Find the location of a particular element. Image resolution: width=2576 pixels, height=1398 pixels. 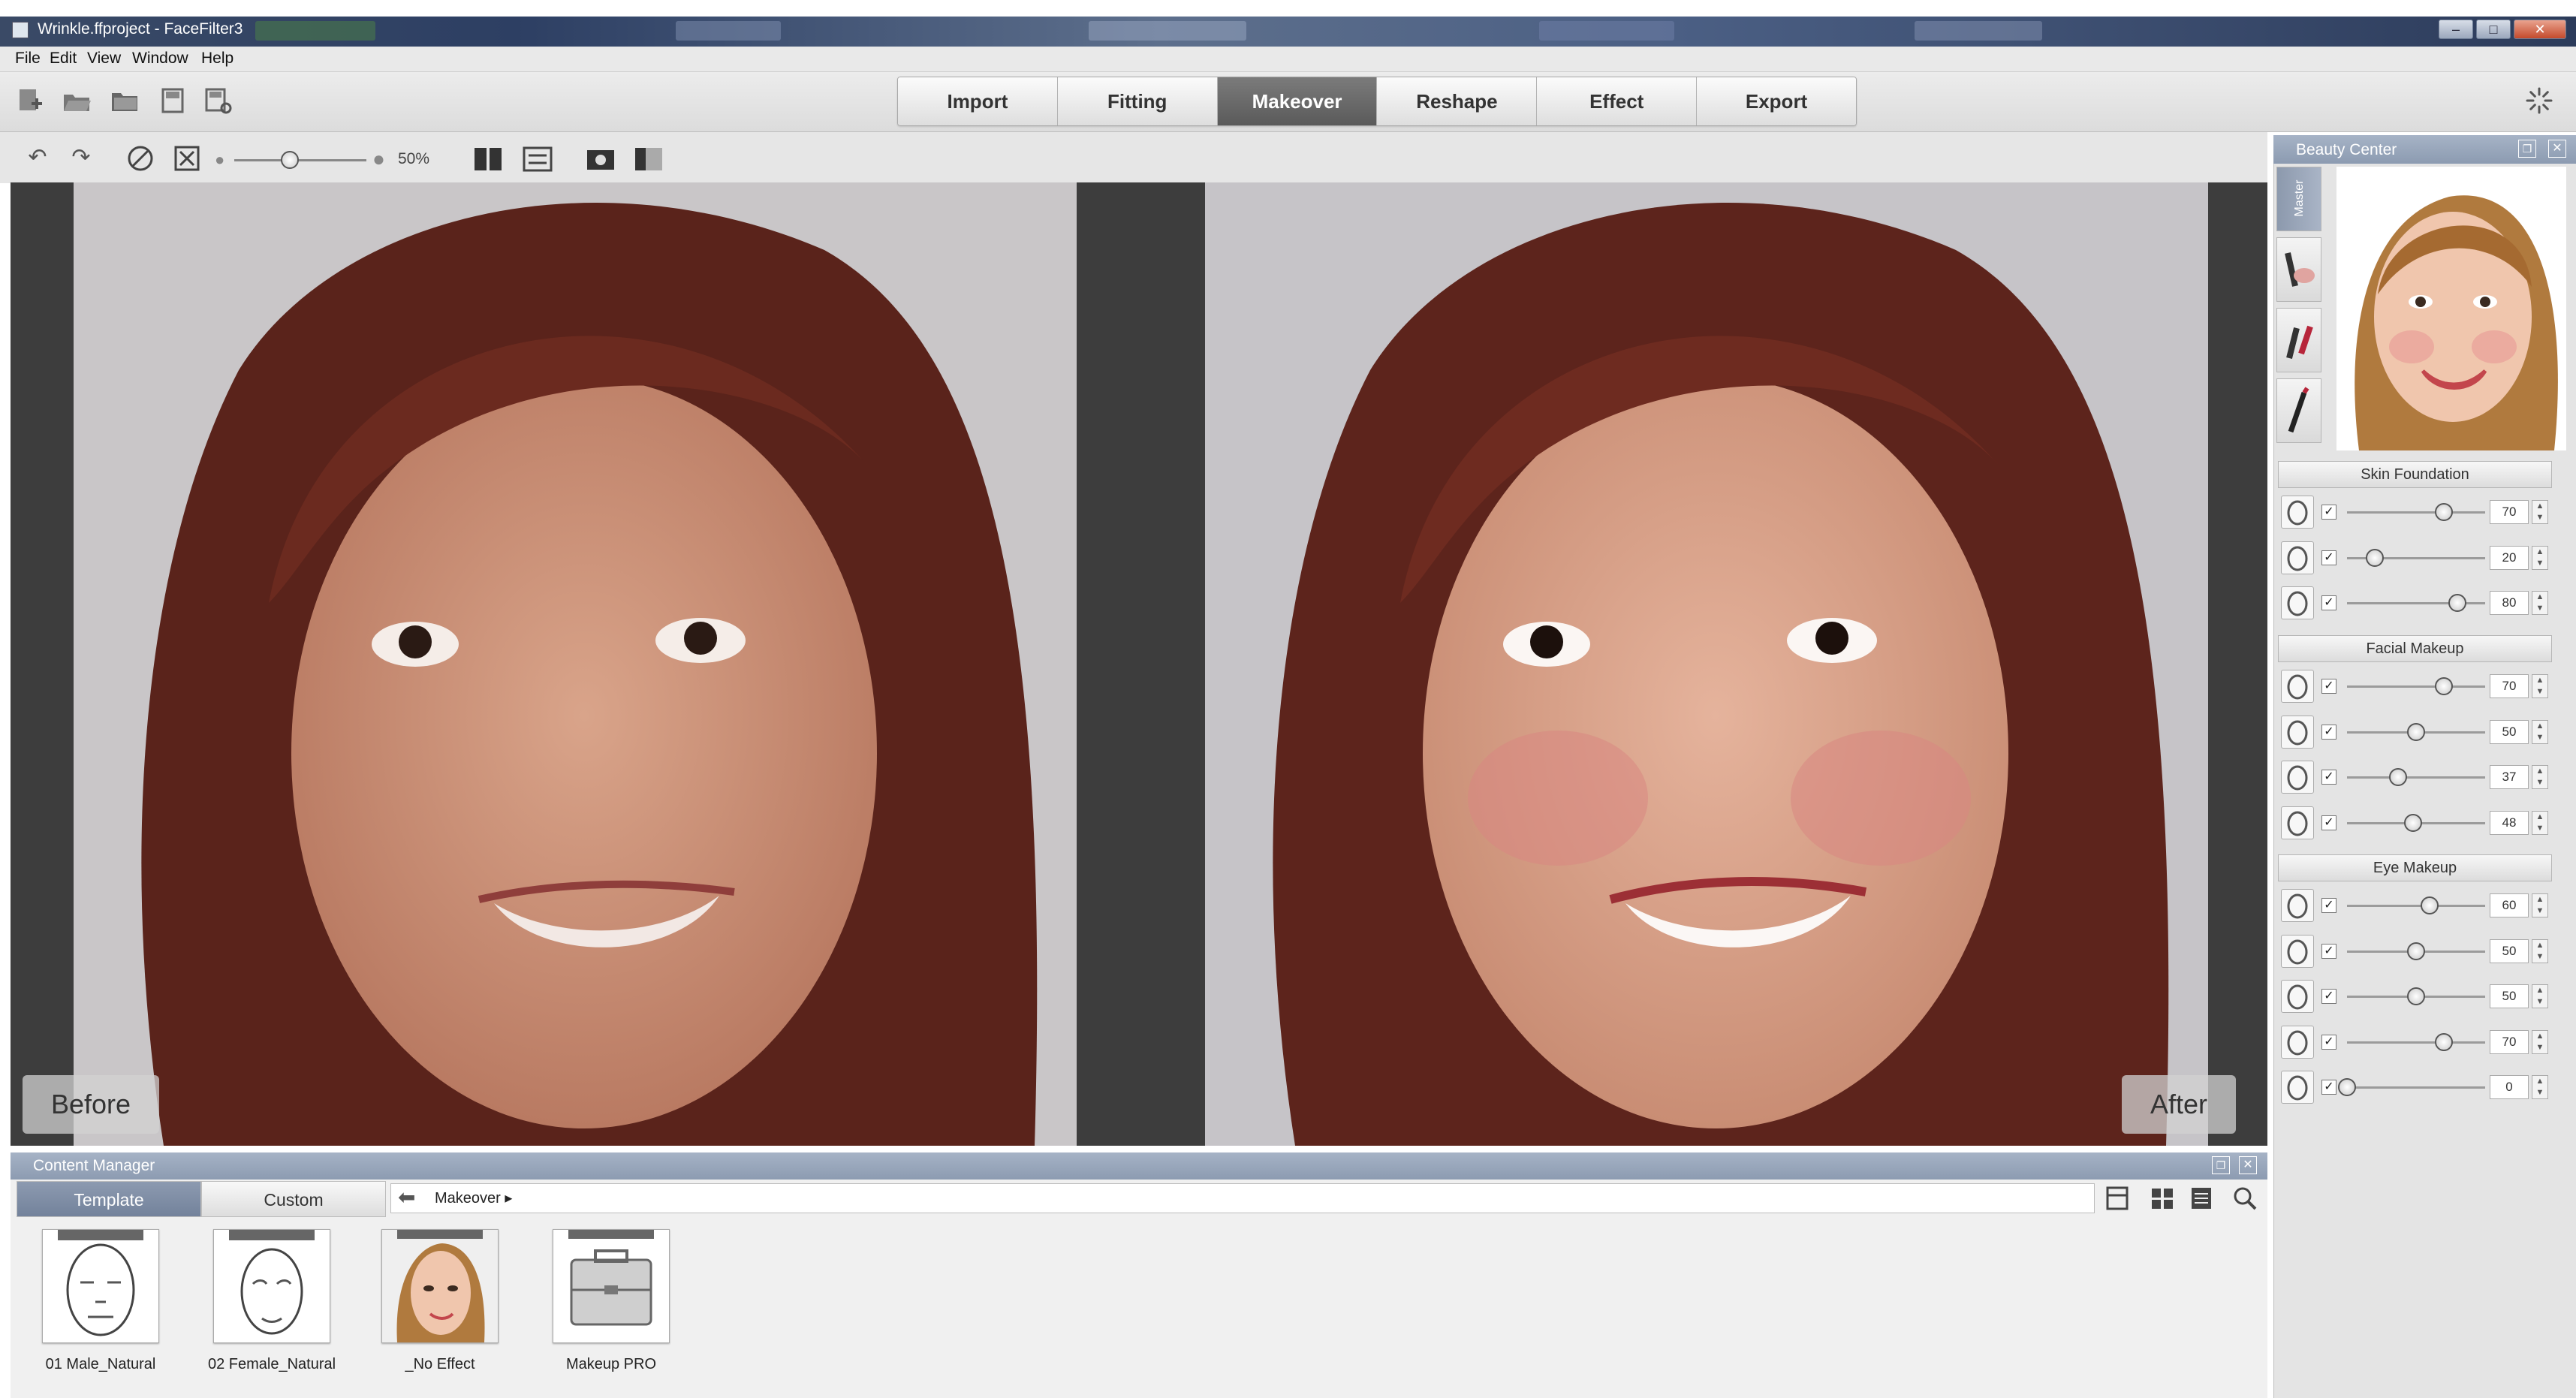

redo-icon: ↷ is located at coordinates (81, 158).